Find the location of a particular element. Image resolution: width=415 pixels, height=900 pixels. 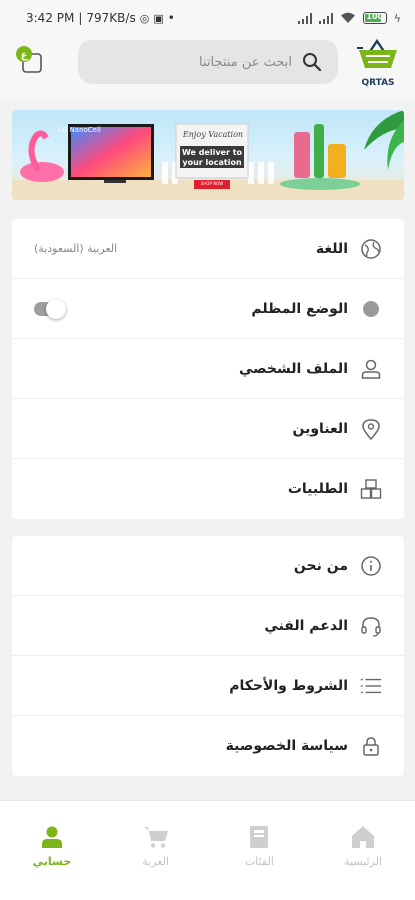

more-notifications-icon: • is located at coordinates (171, 18).